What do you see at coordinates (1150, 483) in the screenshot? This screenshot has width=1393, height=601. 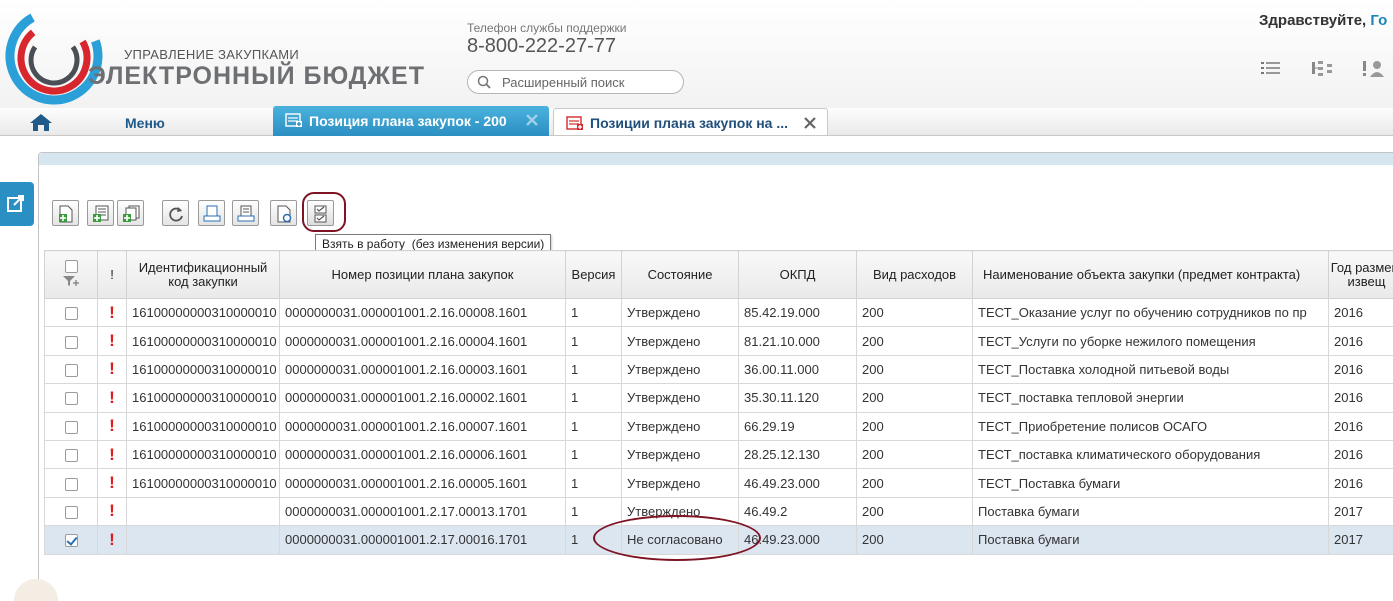 I see `object-name-cell: ТЕСТ_Поставка бумаги` at bounding box center [1150, 483].